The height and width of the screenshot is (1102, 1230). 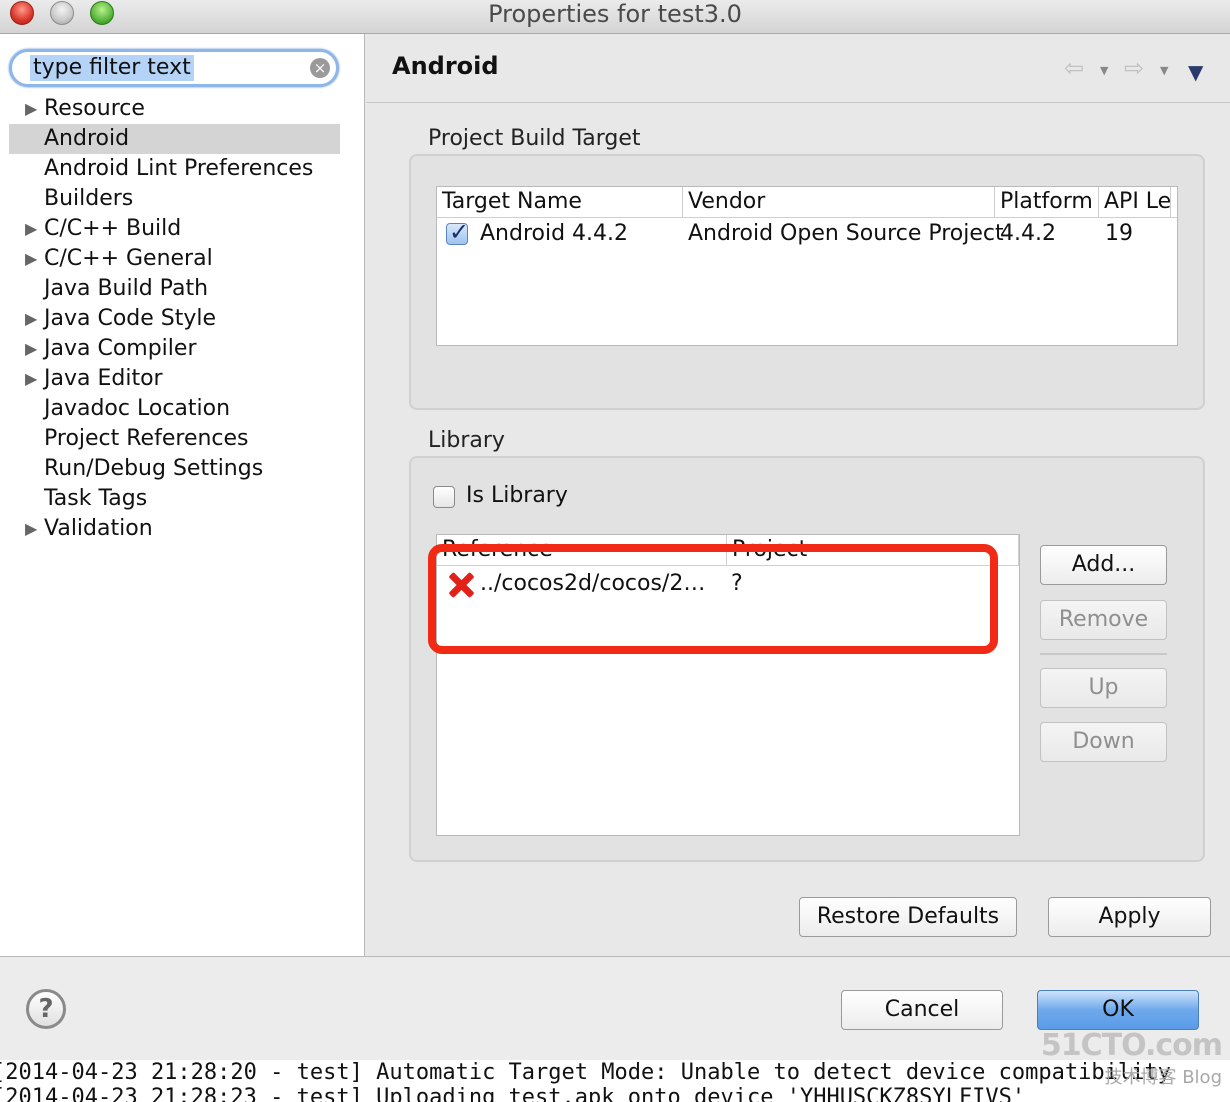 What do you see at coordinates (174, 139) in the screenshot?
I see `sidebar-item-android: Android` at bounding box center [174, 139].